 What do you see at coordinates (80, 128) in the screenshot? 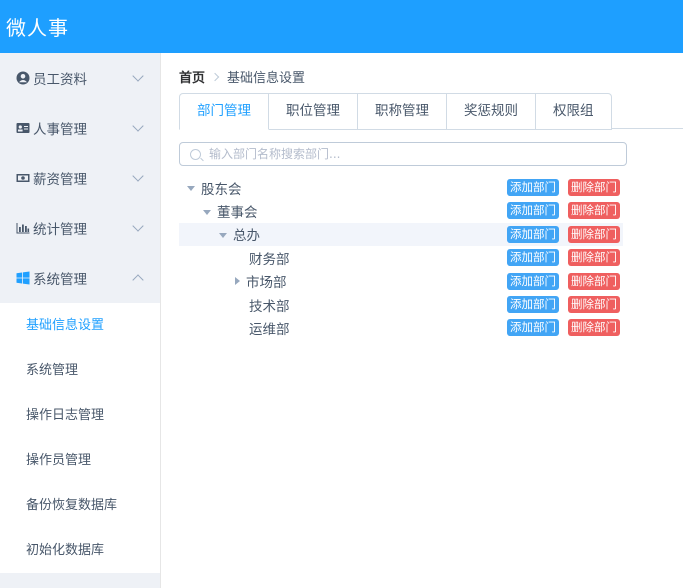
I see `menu-personnel: 人事管理` at bounding box center [80, 128].